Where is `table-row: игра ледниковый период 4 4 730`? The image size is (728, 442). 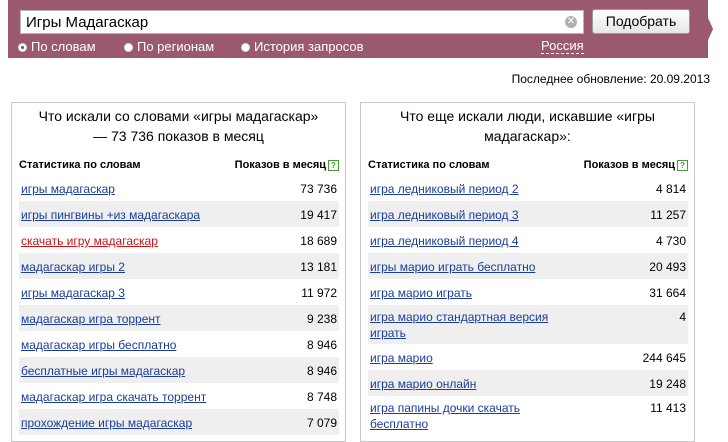
table-row: игра ледниковый период 4 4 730 is located at coordinates (528, 240).